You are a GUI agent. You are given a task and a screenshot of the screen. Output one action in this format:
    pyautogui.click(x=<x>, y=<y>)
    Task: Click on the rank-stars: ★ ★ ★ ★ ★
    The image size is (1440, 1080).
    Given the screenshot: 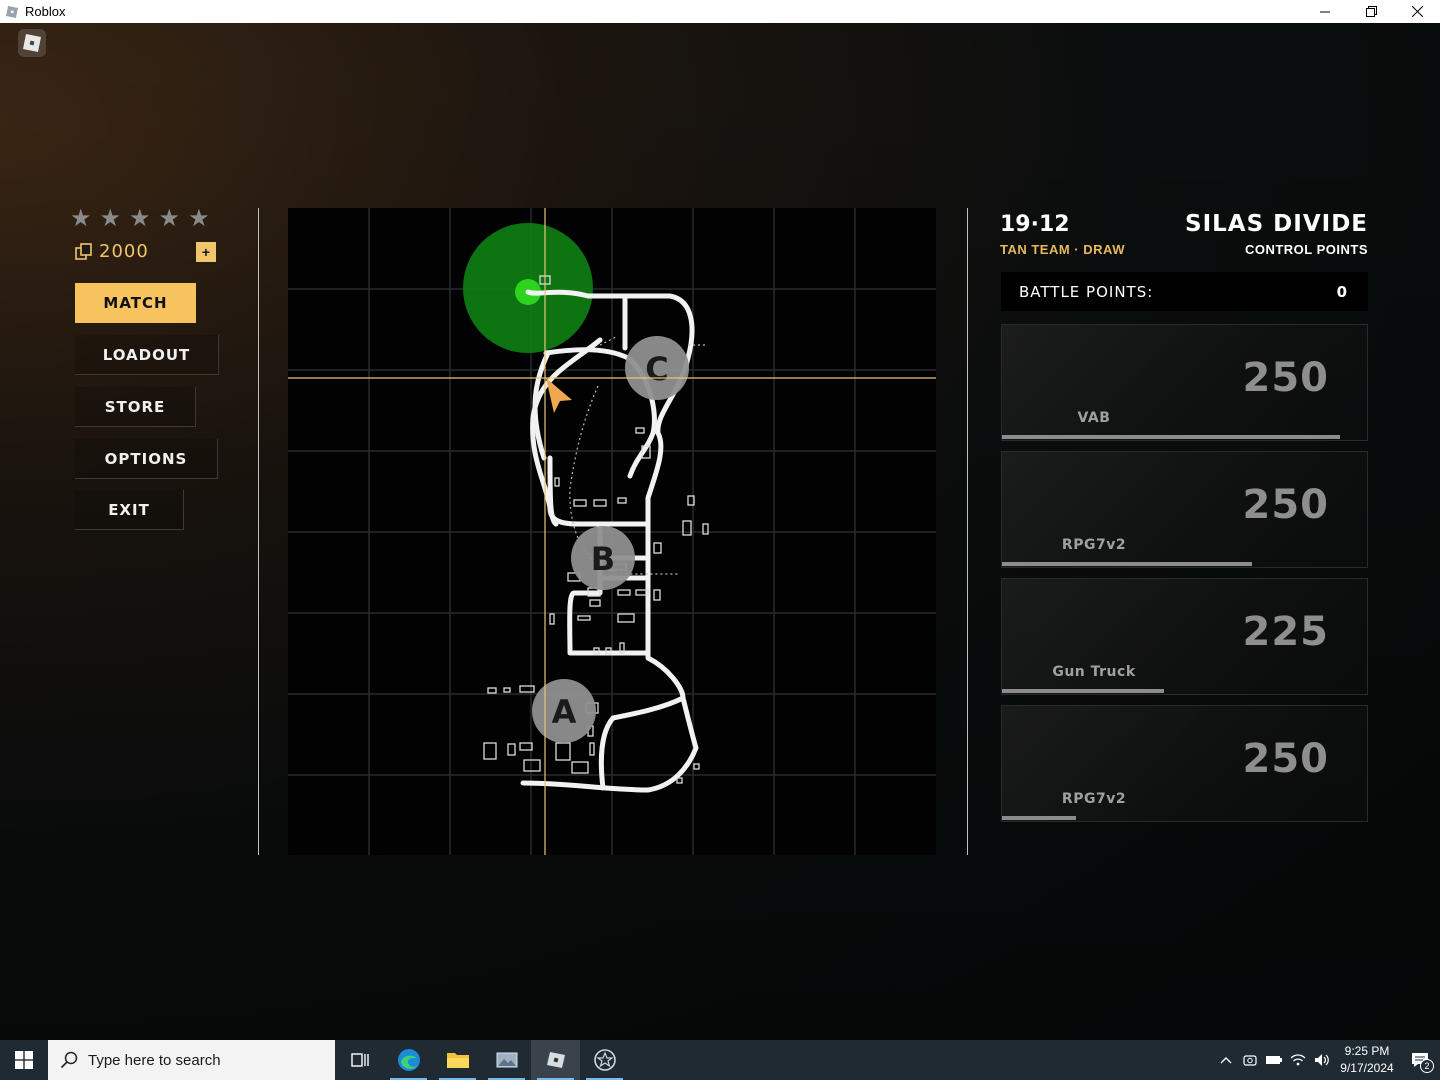 What is the action you would take?
    pyautogui.click(x=140, y=218)
    